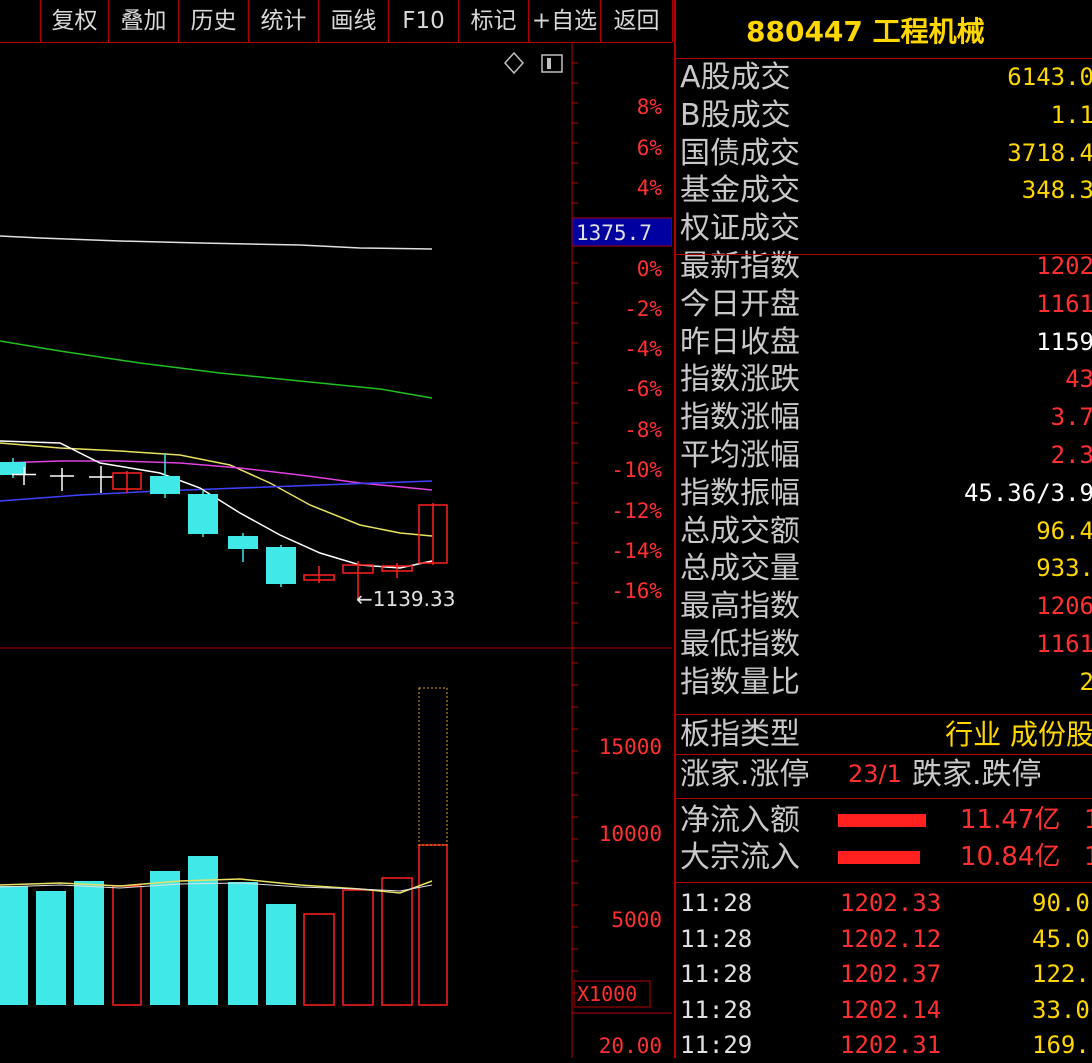  Describe the element at coordinates (740, 418) in the screenshot. I see `quote-row-label: 指数涨幅` at that location.